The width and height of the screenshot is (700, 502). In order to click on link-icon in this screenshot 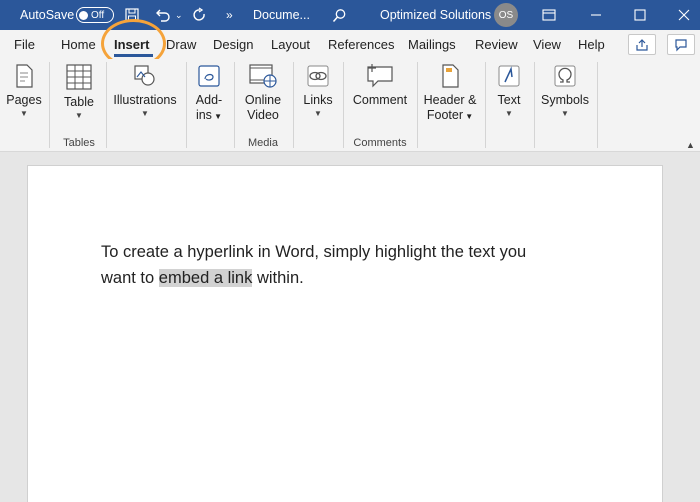, I will do `click(318, 76)`.